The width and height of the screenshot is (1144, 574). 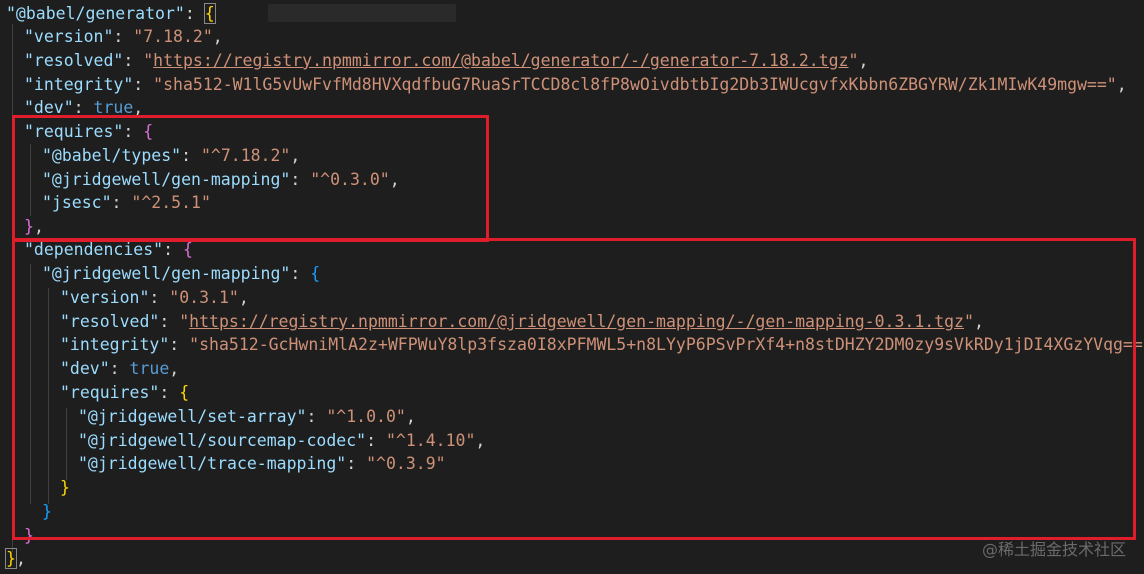 I want to click on requires-highlight-box, so click(x=250, y=178).